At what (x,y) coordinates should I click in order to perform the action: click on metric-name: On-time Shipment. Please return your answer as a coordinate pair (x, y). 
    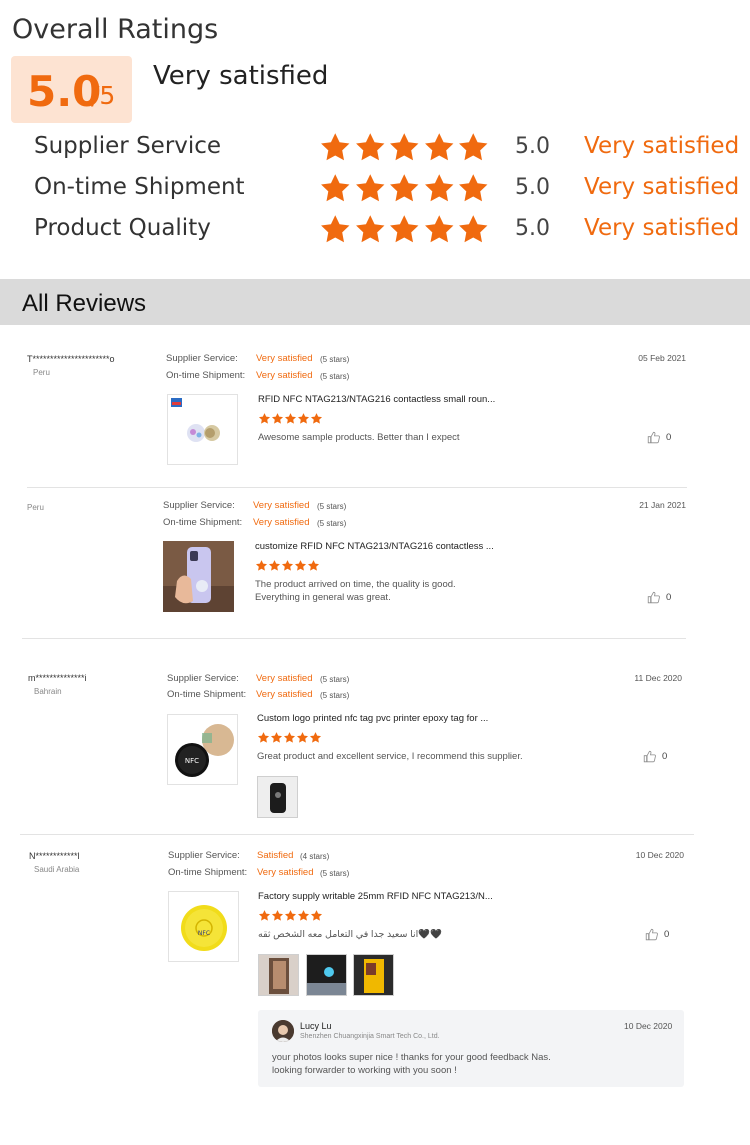
    Looking at the image, I should click on (139, 187).